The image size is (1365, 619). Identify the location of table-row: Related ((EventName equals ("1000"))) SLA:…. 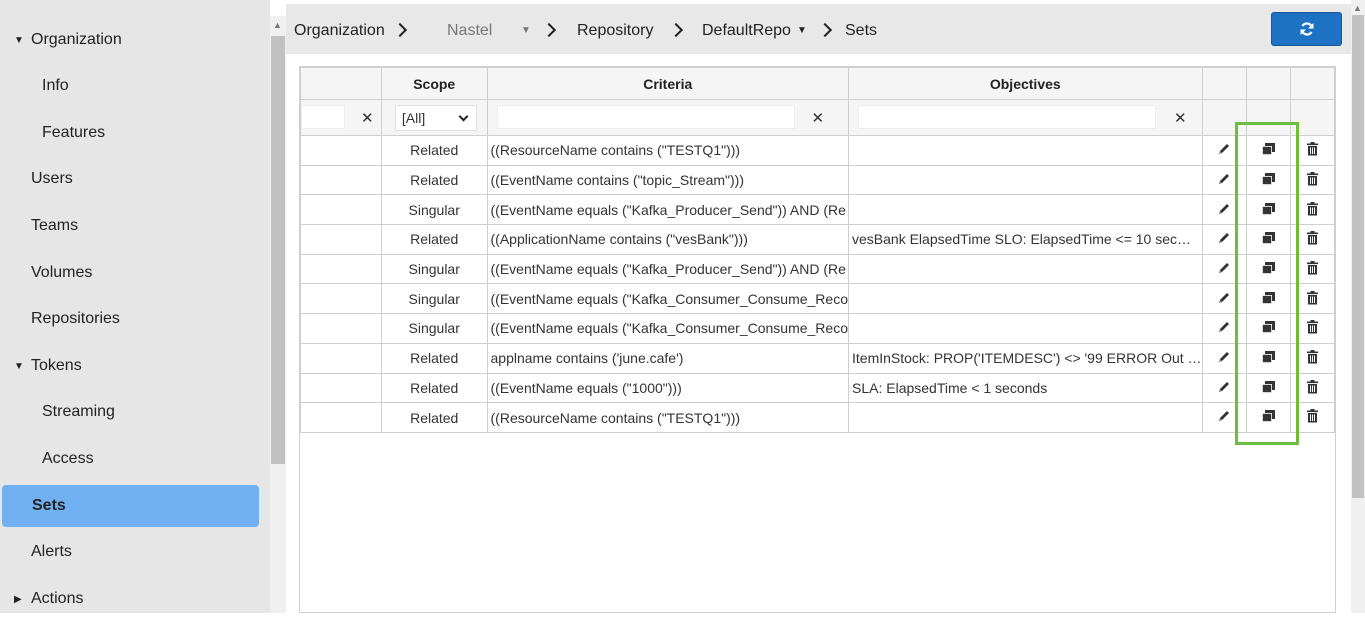
(818, 388).